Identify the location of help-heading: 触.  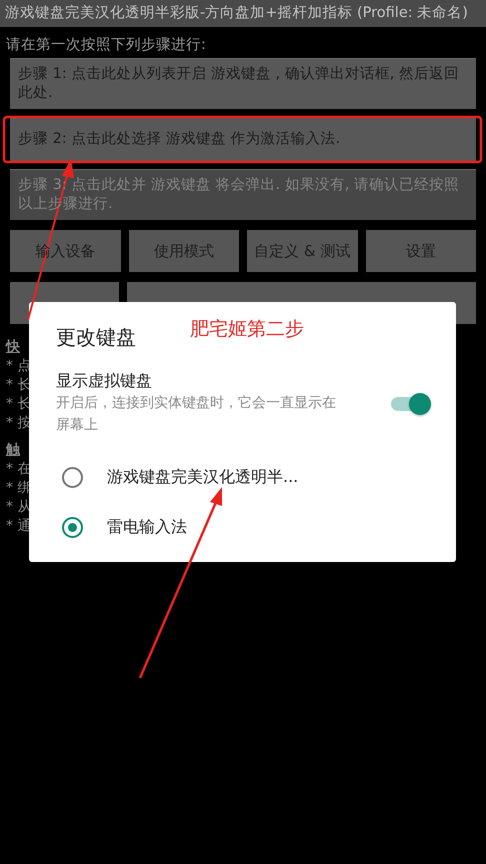
(13, 450).